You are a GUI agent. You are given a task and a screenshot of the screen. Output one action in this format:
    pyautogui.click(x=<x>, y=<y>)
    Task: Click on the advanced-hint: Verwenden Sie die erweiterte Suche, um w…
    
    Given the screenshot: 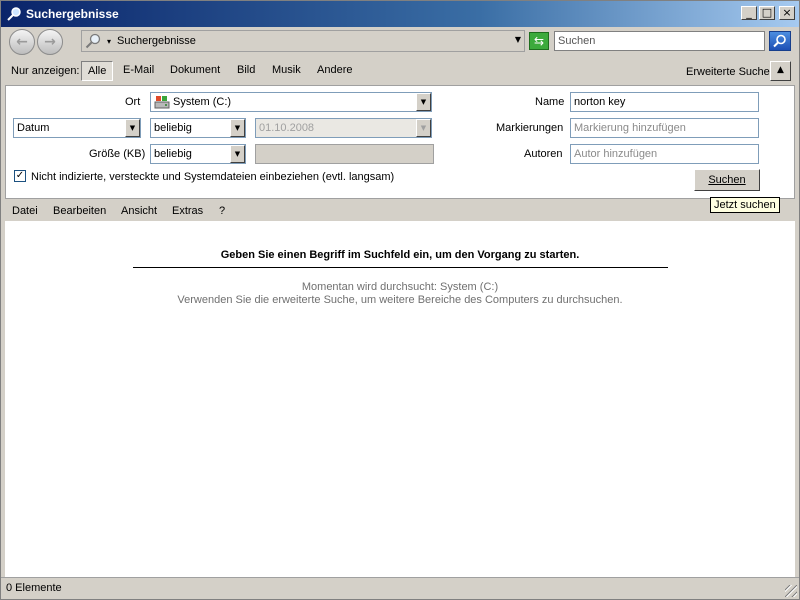 What is the action you would take?
    pyautogui.click(x=400, y=300)
    